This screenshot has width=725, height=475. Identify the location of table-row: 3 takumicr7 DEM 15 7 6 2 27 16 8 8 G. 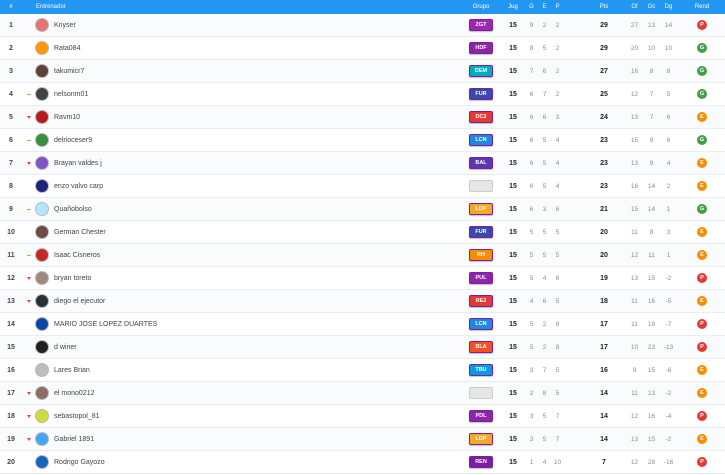
(362, 71).